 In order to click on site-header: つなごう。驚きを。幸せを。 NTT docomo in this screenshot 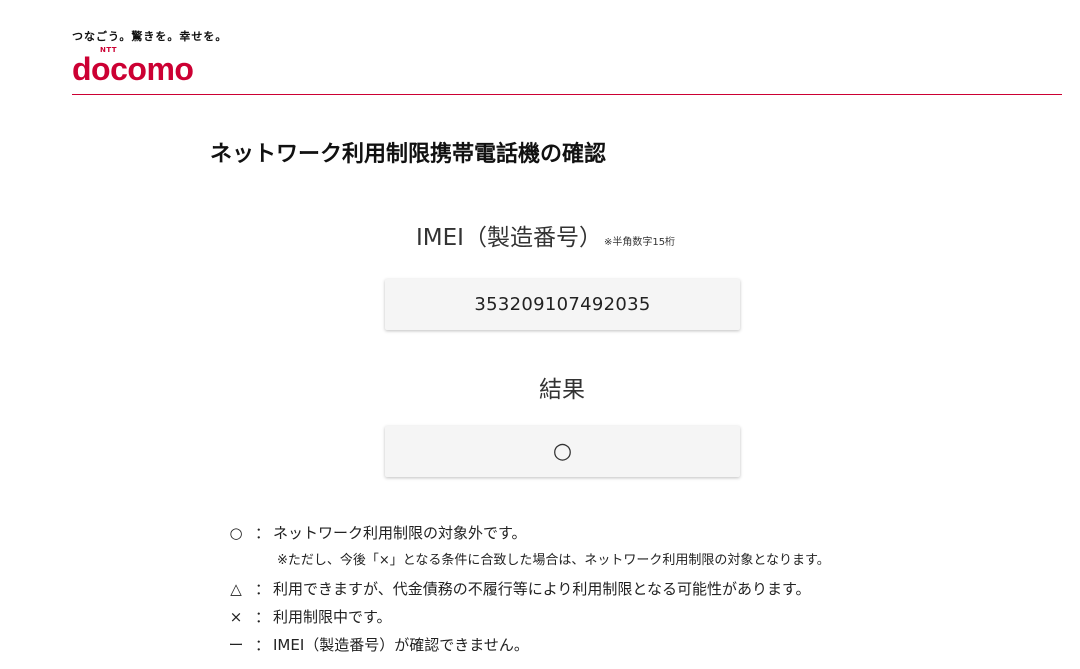, I will do `click(567, 48)`.